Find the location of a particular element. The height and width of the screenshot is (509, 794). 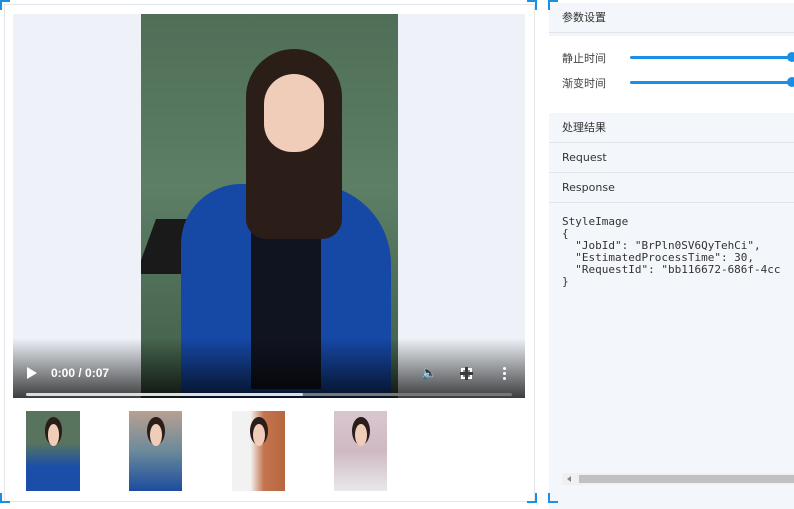

seek-bar is located at coordinates (269, 394).